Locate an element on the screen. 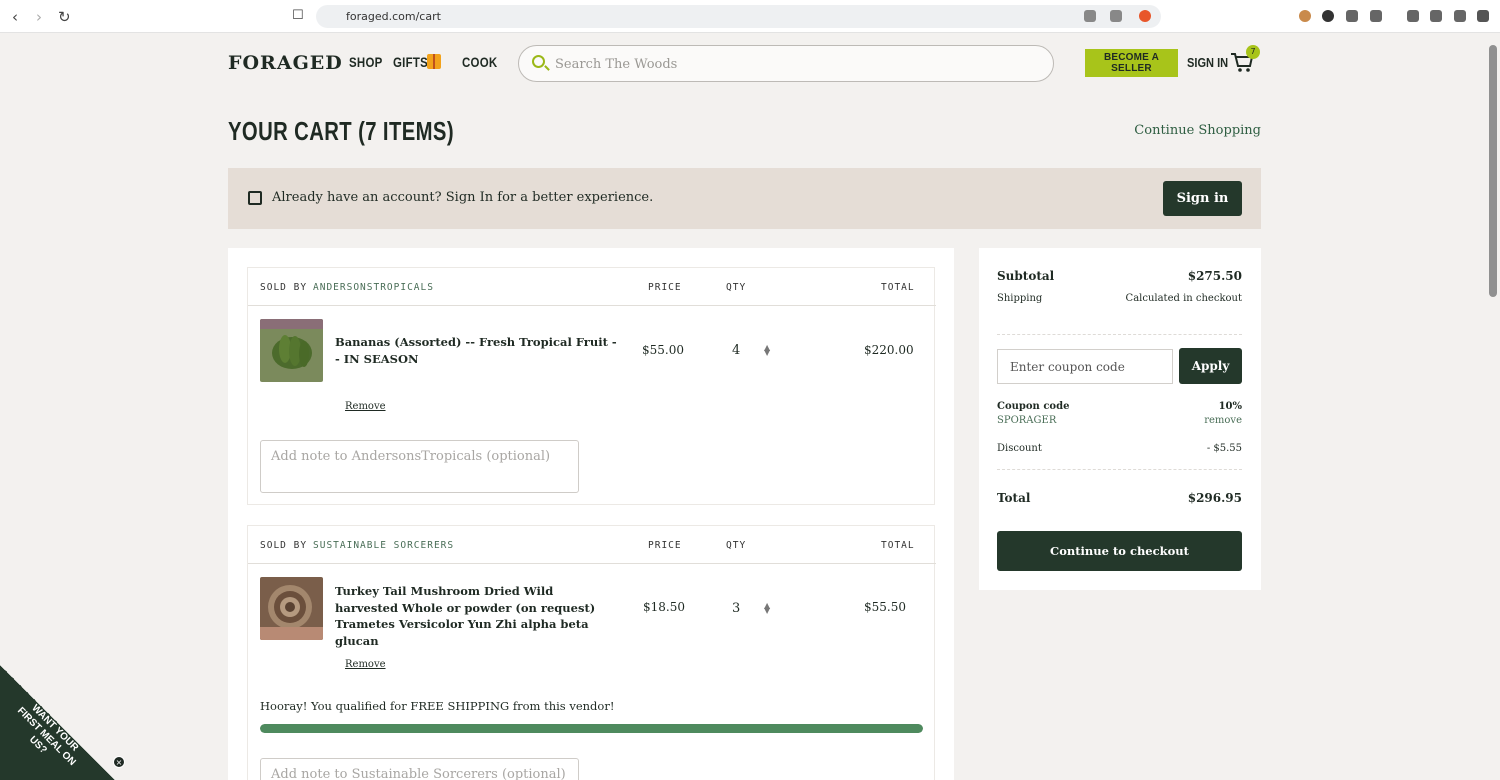  progress-fill is located at coordinates (591, 728).